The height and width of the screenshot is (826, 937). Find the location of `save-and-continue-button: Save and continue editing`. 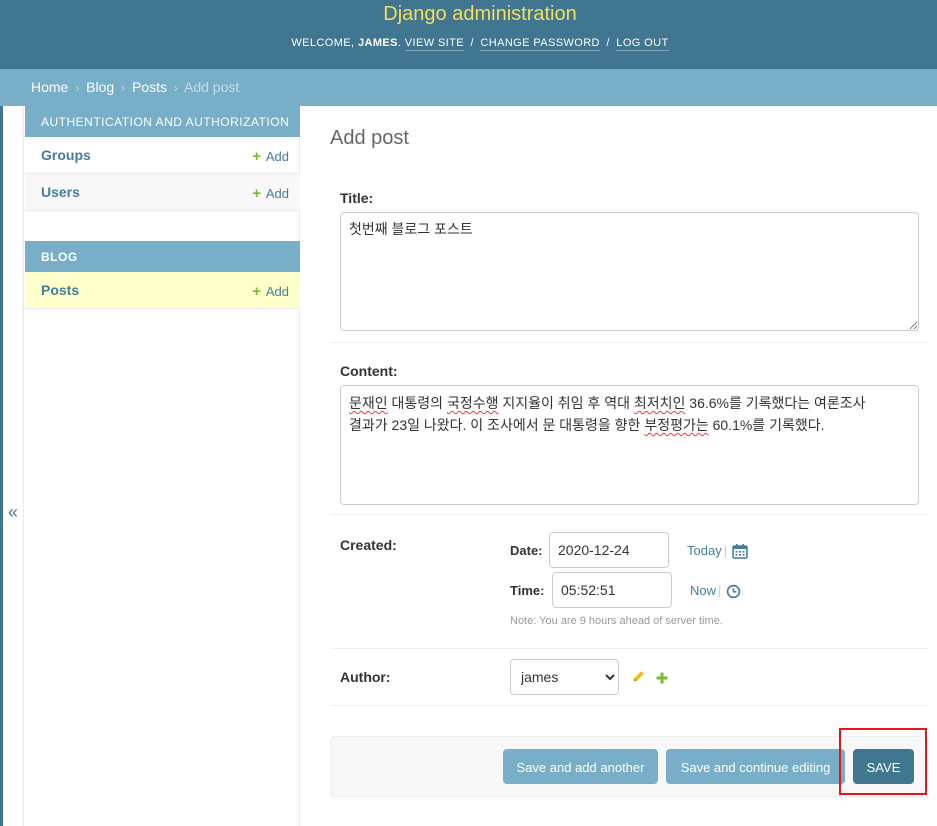

save-and-continue-button: Save and continue editing is located at coordinates (755, 766).